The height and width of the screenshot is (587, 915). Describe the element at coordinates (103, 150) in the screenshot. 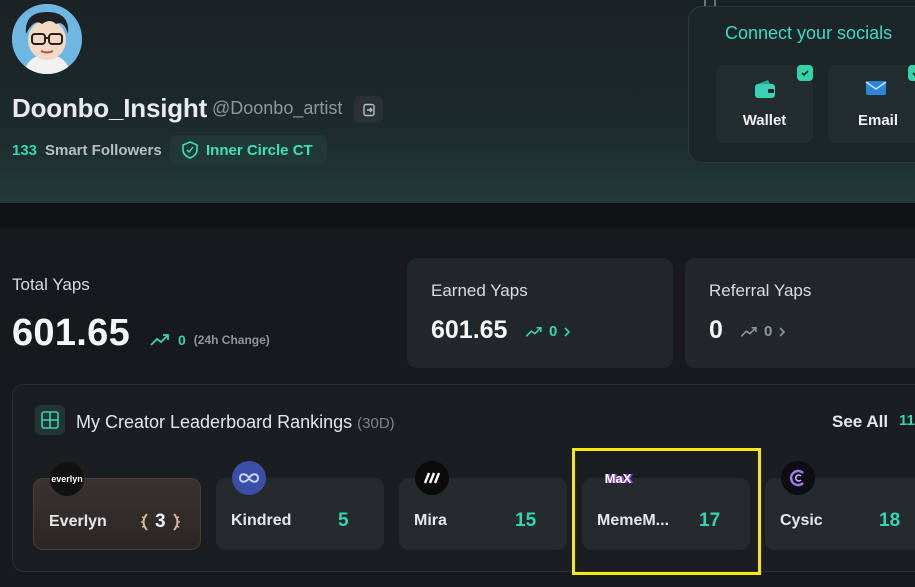

I see `smart-followers-label: Smart Followers` at that location.